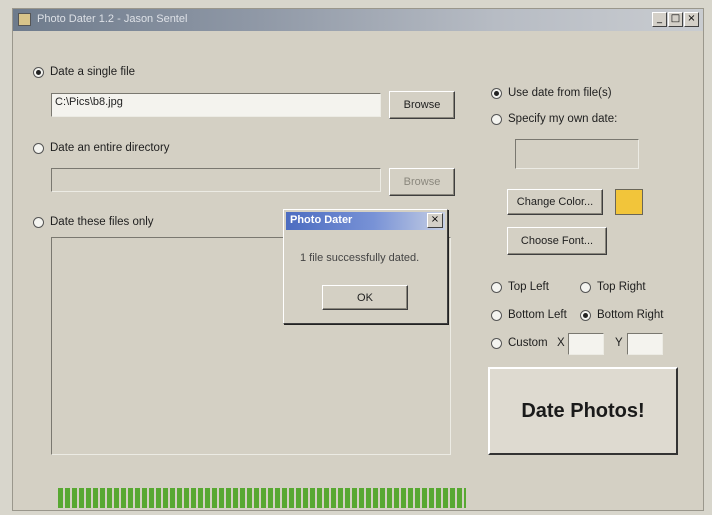 This screenshot has width=712, height=515. I want to click on single-file-path-input: C:\Pics\b8.jpg, so click(216, 105).